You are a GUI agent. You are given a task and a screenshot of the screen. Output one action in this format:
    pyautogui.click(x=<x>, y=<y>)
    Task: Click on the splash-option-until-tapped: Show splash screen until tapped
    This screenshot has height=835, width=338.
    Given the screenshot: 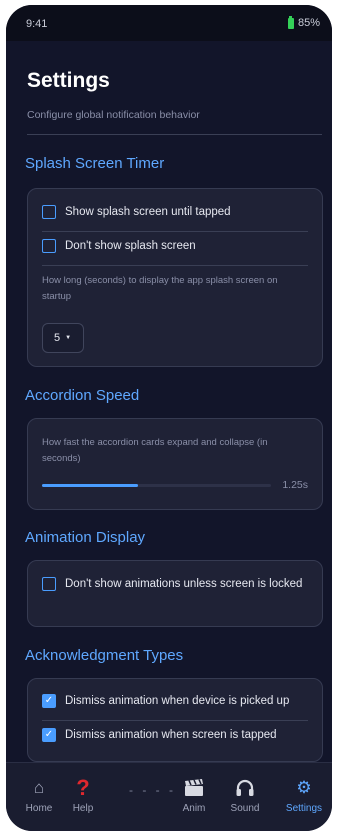 What is the action you would take?
    pyautogui.click(x=175, y=212)
    